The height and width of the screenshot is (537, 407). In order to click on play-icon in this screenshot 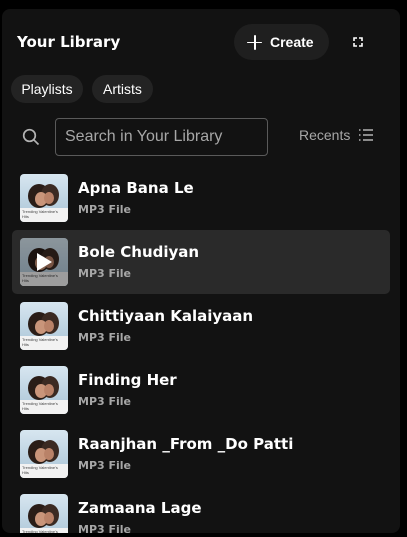, I will do `click(44, 262)`.